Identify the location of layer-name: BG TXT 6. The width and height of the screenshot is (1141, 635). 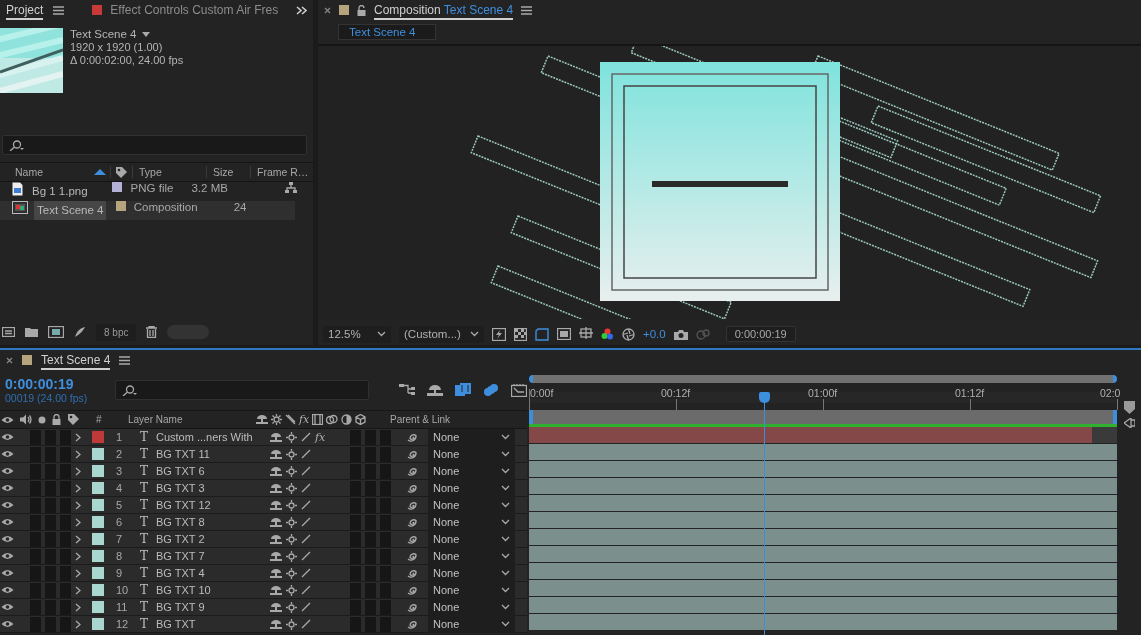
(211, 471).